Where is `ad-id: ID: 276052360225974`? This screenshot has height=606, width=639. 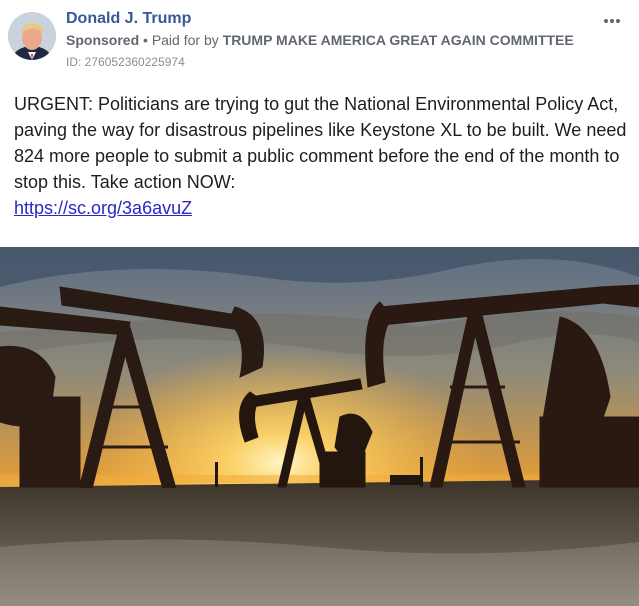 ad-id: ID: 276052360225974 is located at coordinates (125, 62).